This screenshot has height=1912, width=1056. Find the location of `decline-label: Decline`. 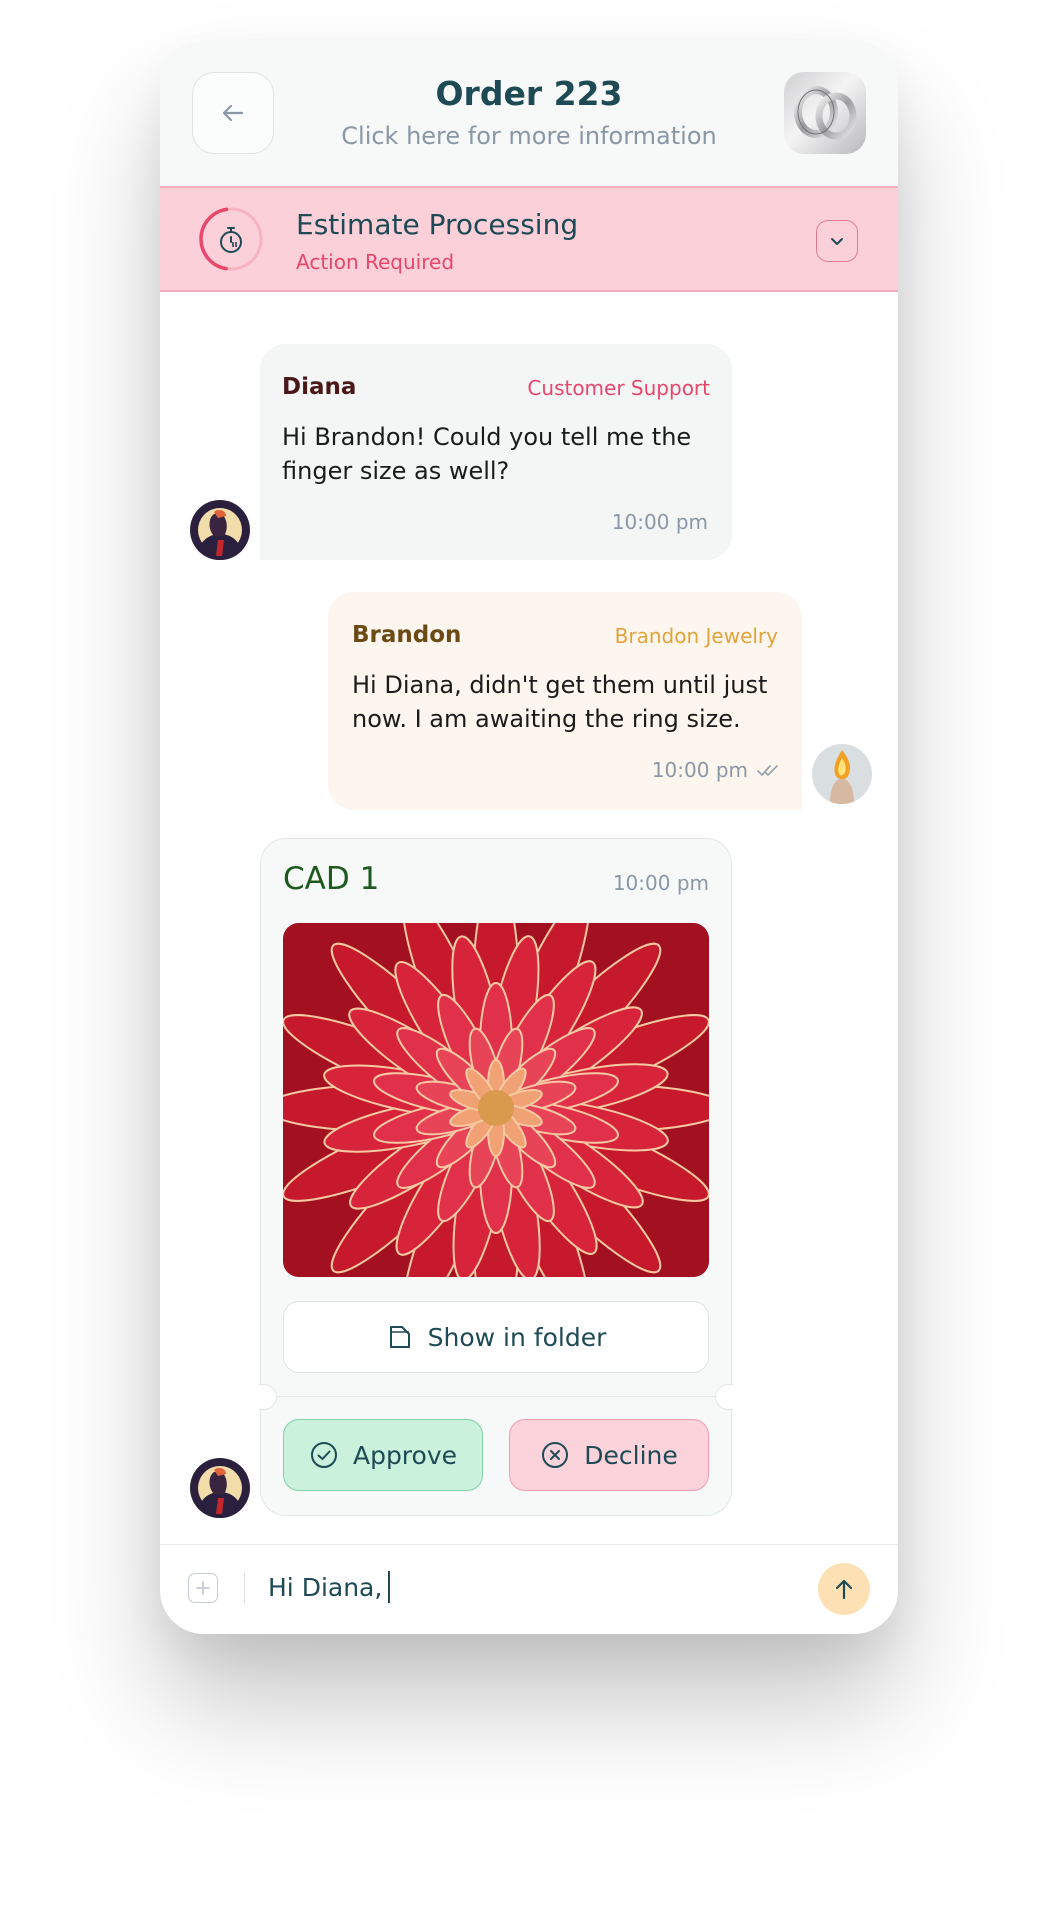

decline-label: Decline is located at coordinates (631, 1455).